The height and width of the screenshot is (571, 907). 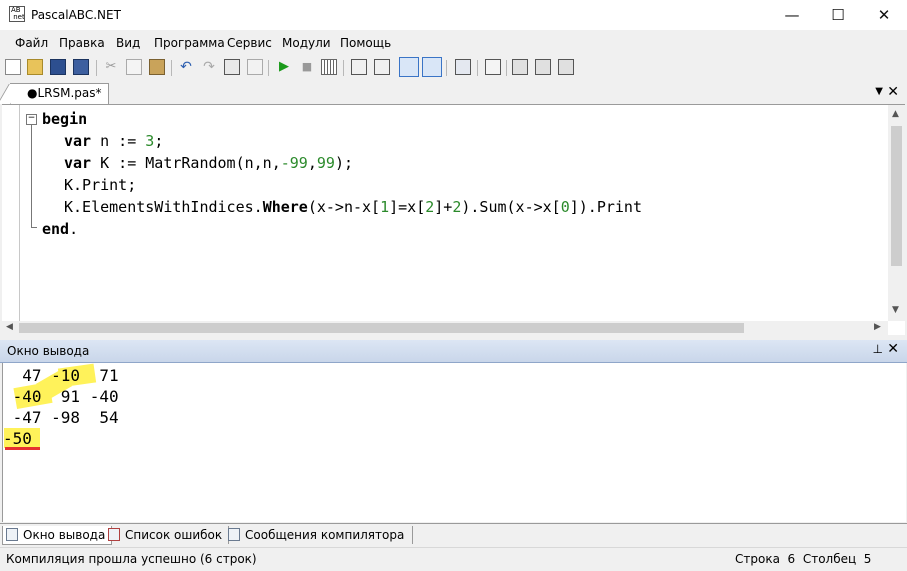 I want to click on code-line-4: K.Print;, so click(x=100, y=185).